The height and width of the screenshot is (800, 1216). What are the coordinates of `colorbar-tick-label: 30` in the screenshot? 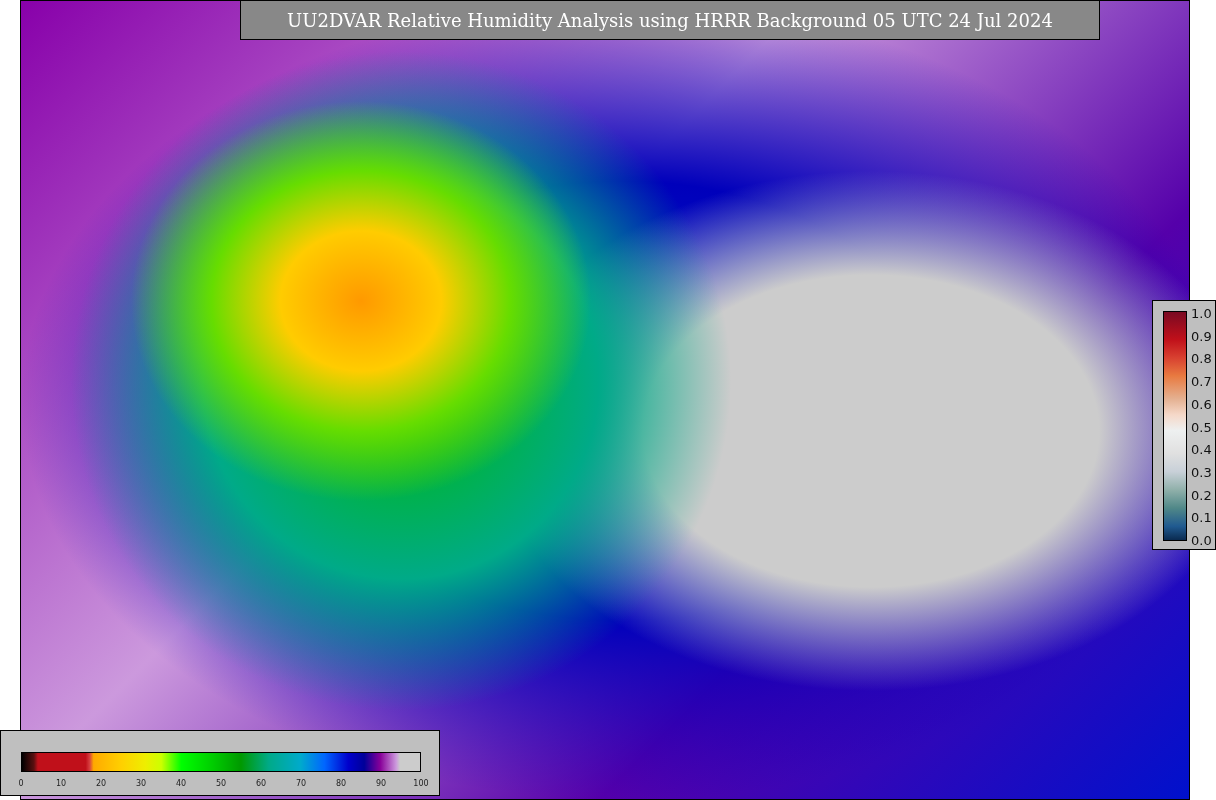 It's located at (141, 783).